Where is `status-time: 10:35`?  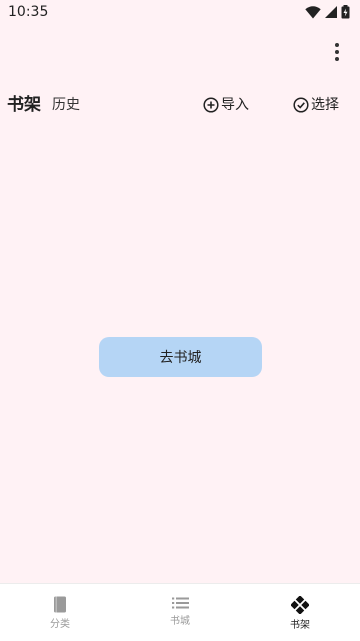 status-time: 10:35 is located at coordinates (28, 12).